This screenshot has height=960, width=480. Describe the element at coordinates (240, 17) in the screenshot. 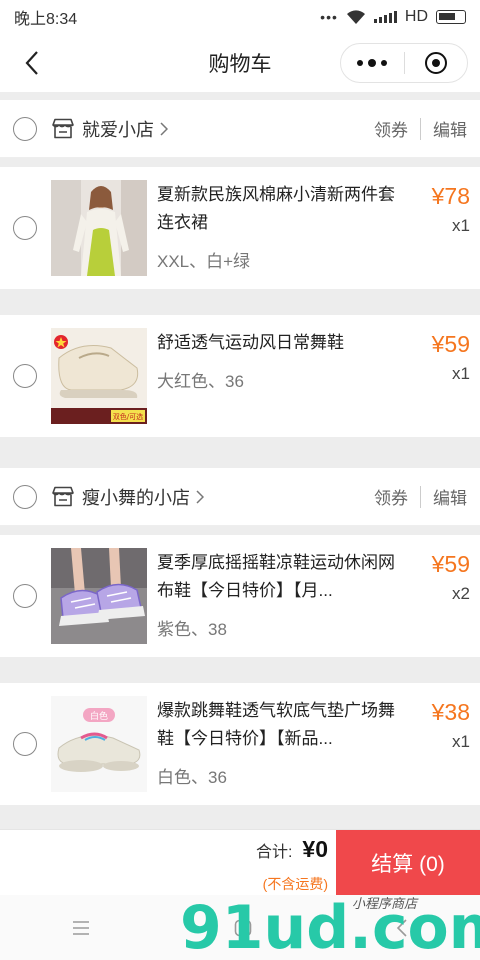

I see `status-bar: 晚上8:34 ••• HD` at that location.